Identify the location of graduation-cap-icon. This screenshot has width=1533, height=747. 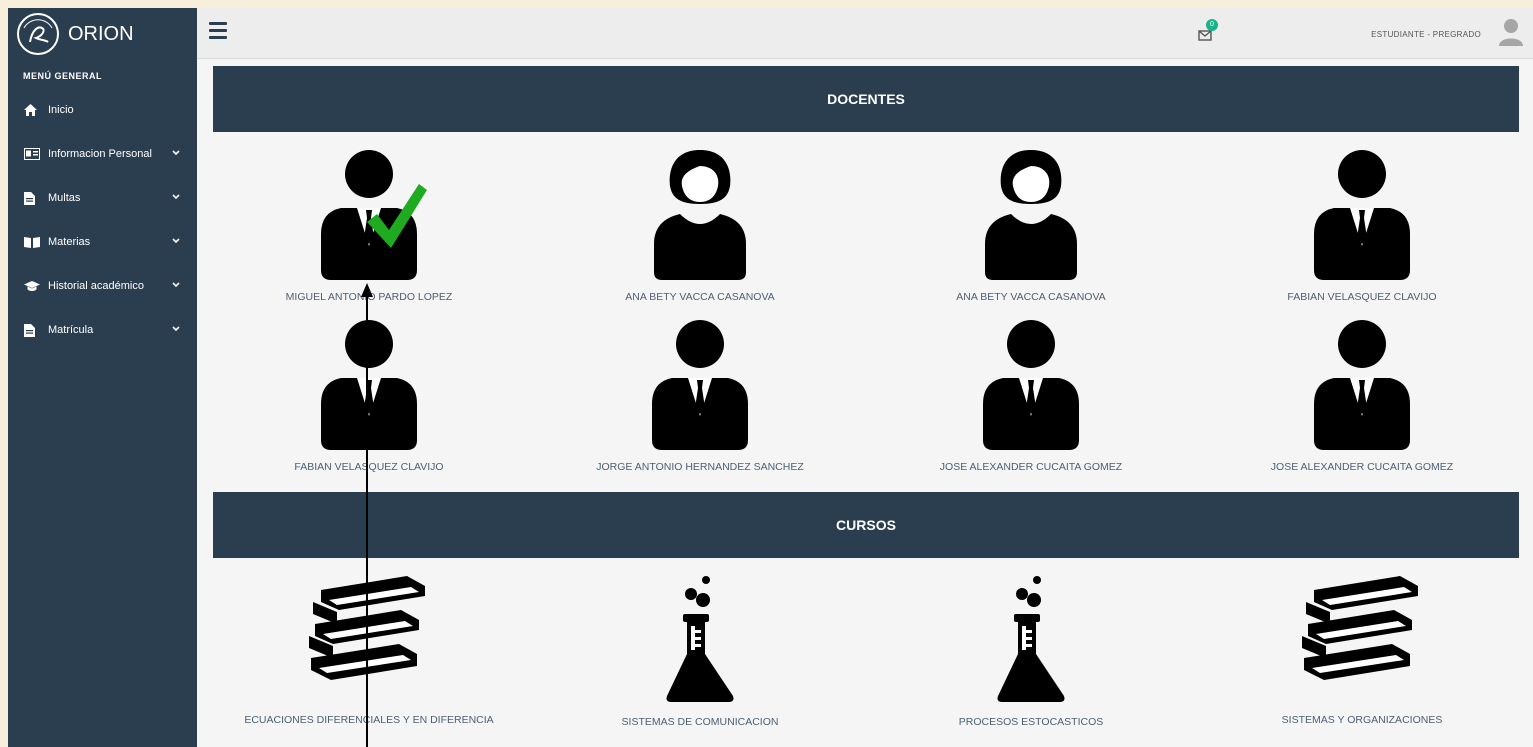
(32, 286).